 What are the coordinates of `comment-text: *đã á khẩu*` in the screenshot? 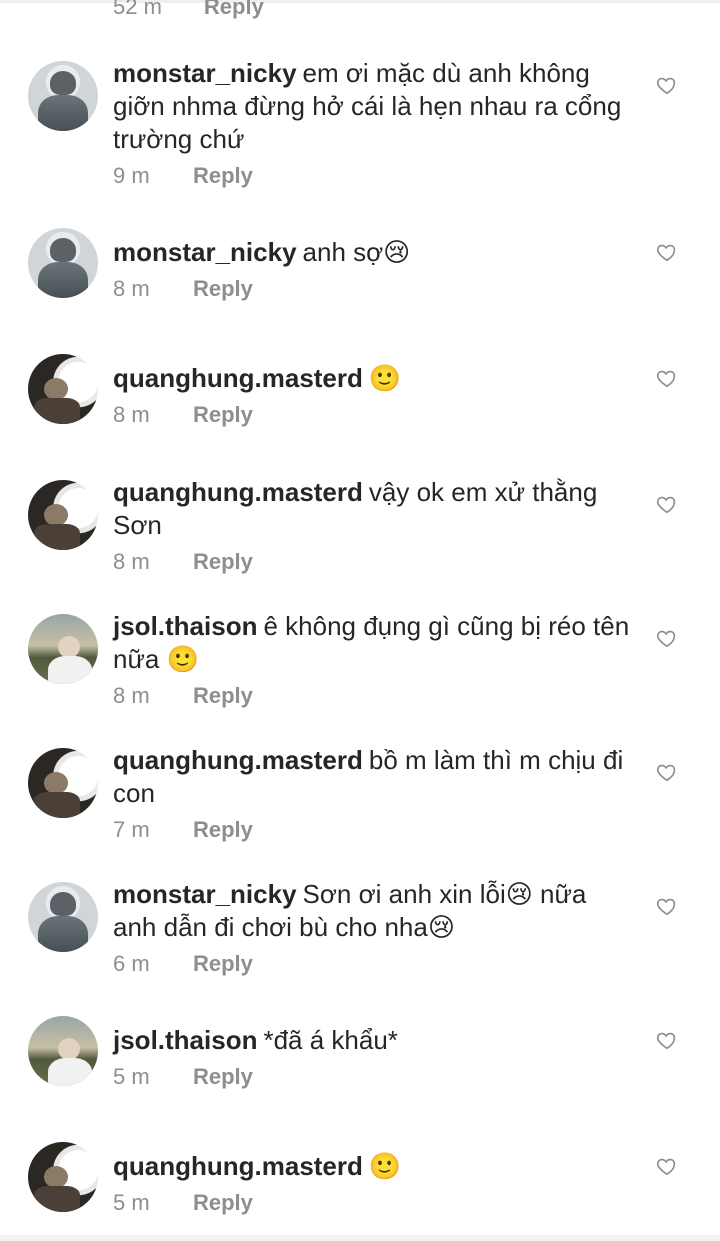 It's located at (330, 1040).